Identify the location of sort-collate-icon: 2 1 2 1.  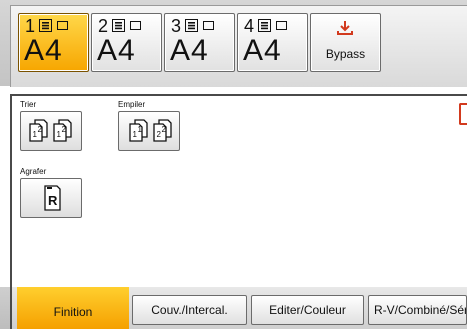
(50, 130).